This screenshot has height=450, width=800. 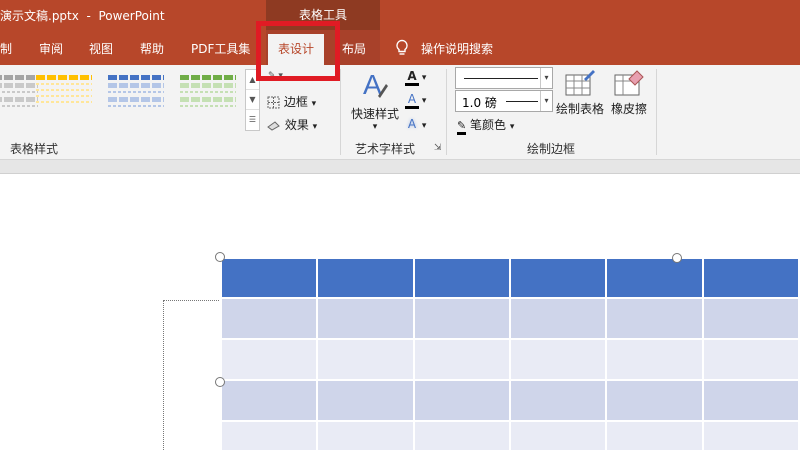 I want to click on tab-layout: 布局, so click(x=354, y=48).